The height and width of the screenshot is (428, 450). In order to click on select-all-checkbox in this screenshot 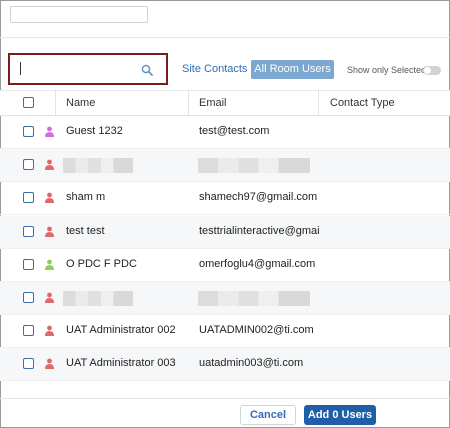, I will do `click(28, 102)`.